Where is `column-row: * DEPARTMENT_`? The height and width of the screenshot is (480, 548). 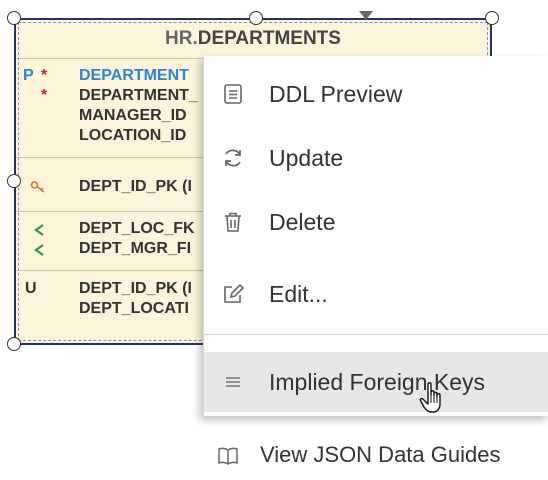 column-row: * DEPARTMENT_ is located at coordinates (116, 98).